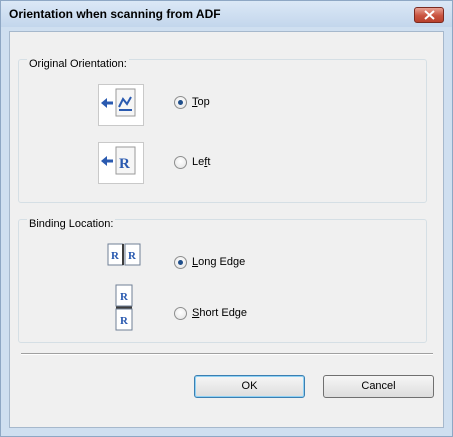 The height and width of the screenshot is (437, 453). Describe the element at coordinates (203, 102) in the screenshot. I see `top-label-rest: op` at that location.